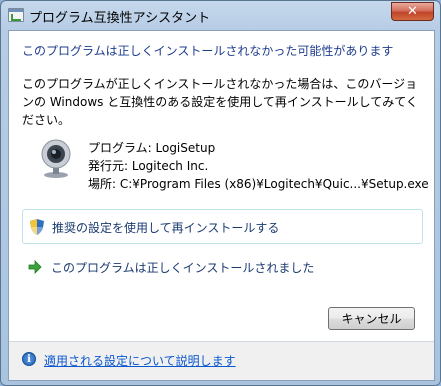 This screenshot has width=441, height=386. Describe the element at coordinates (16, 15) in the screenshot. I see `compatibility-icon` at that location.